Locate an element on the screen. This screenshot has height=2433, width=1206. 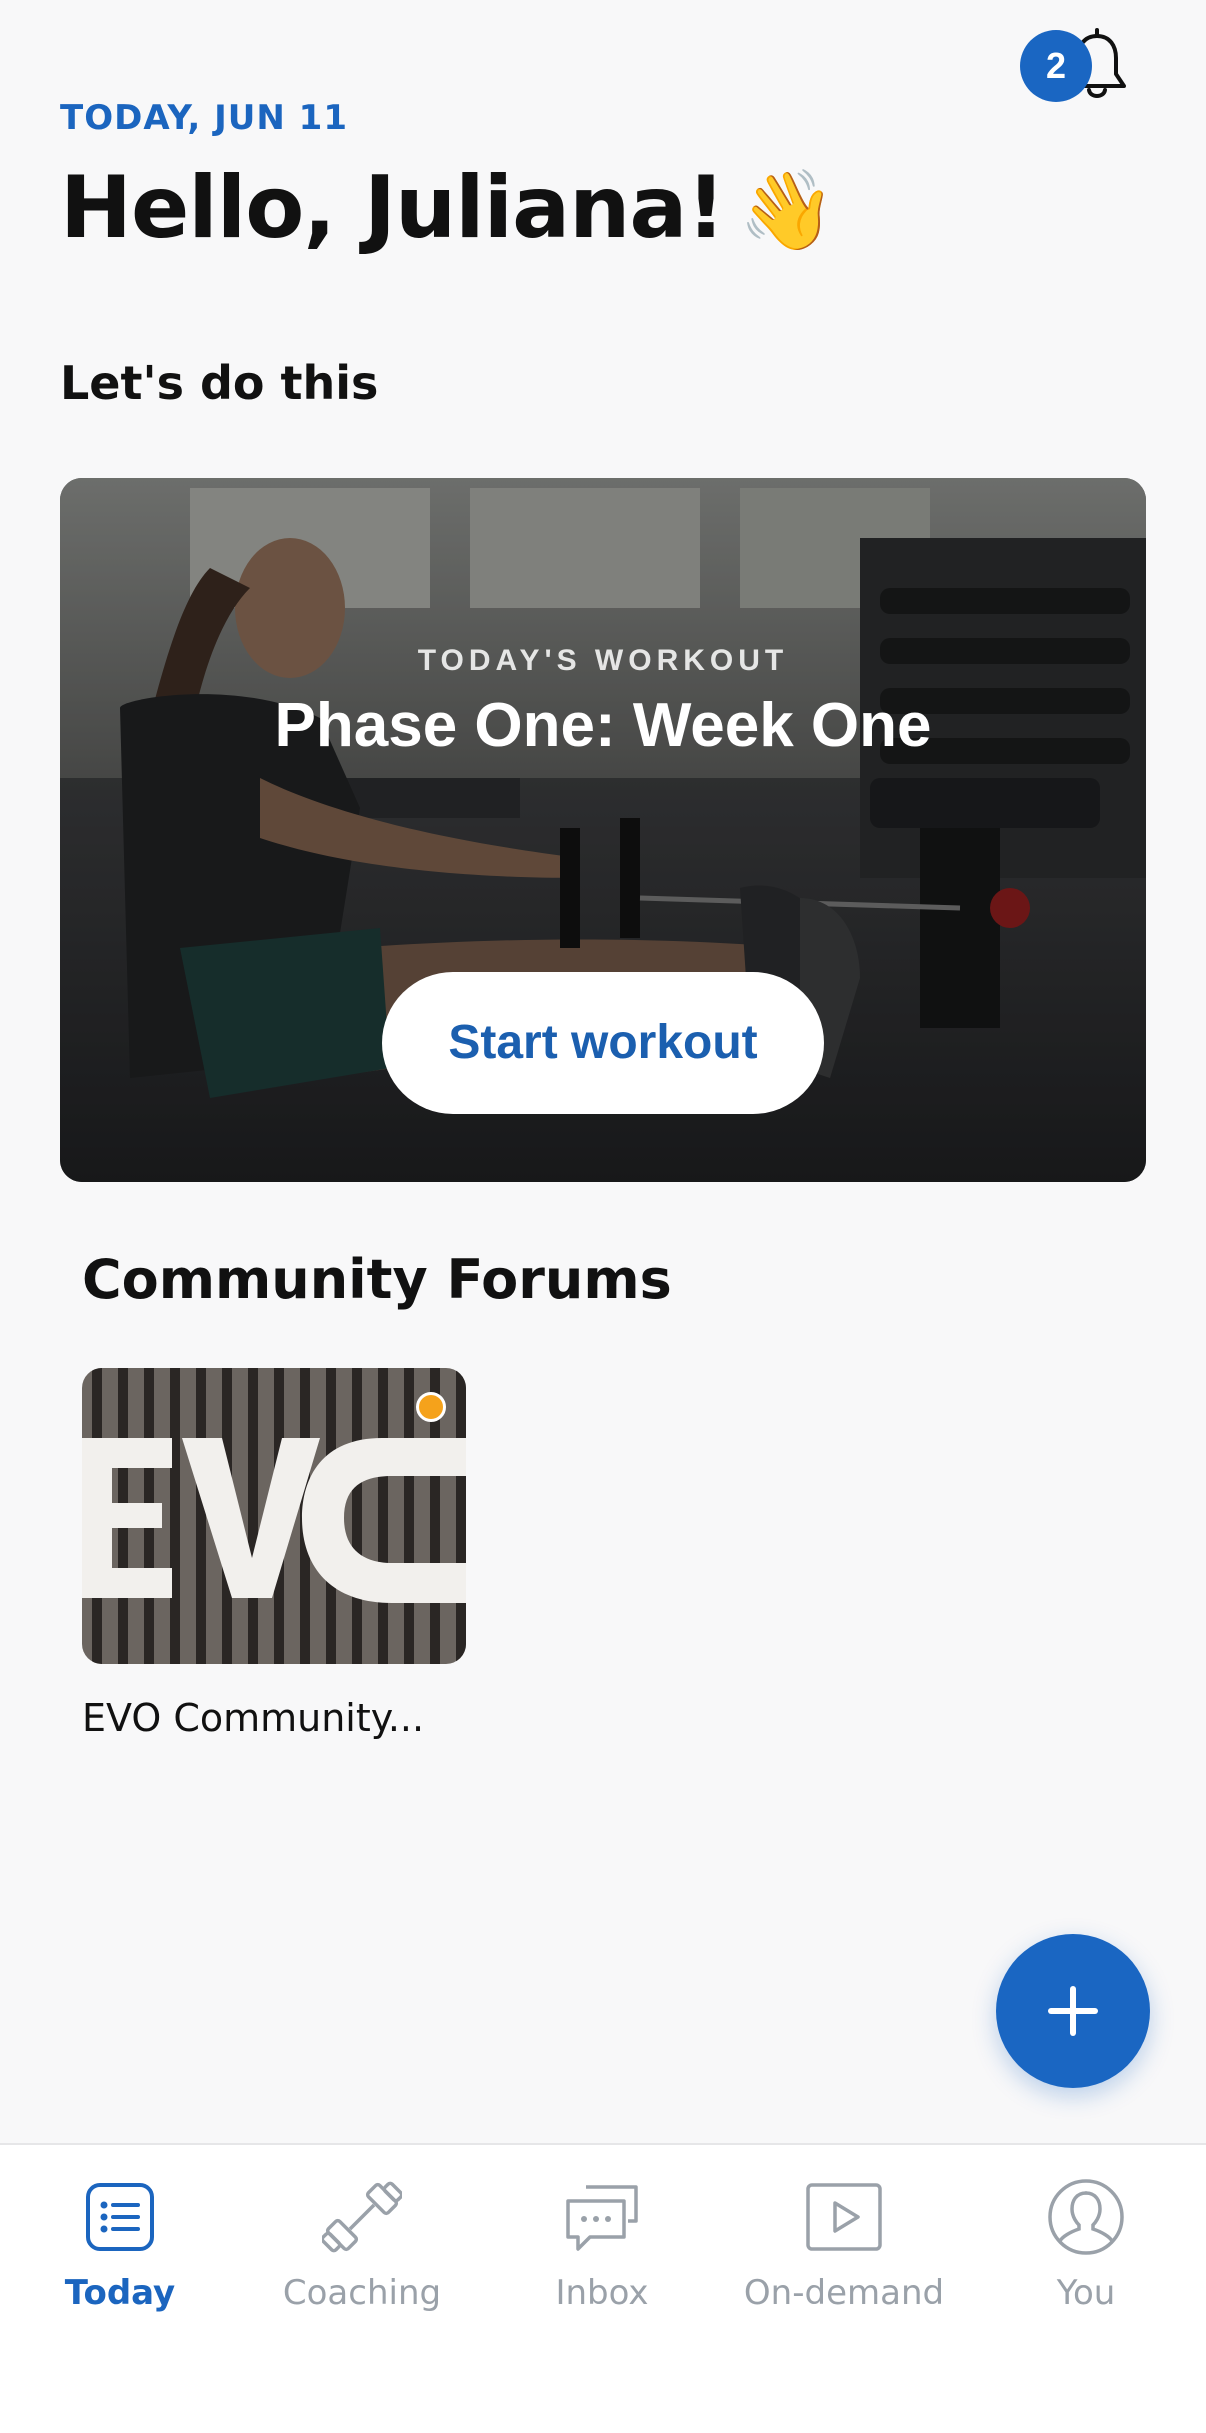
list-icon is located at coordinates (120, 2217).